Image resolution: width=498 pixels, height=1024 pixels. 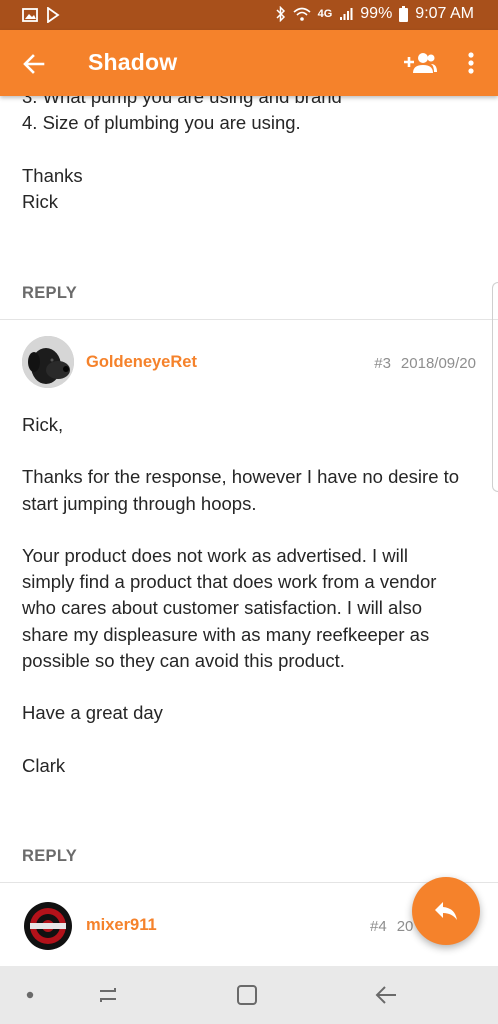 I want to click on back-arrow-icon, so click(x=34, y=64).